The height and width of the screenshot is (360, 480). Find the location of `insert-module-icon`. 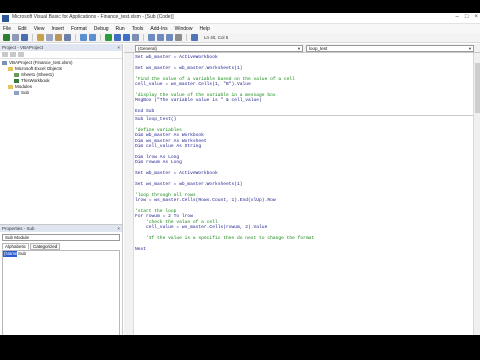

insert-module-icon is located at coordinates (15, 37).